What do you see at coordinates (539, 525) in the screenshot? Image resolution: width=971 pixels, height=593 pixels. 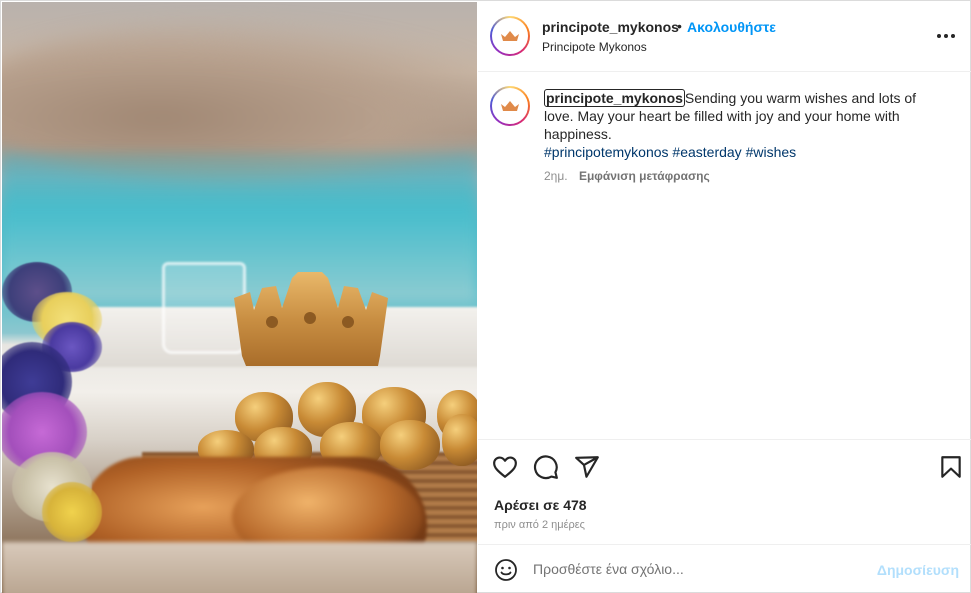 I see `post-date: πριν από 2 ημέρες` at bounding box center [539, 525].